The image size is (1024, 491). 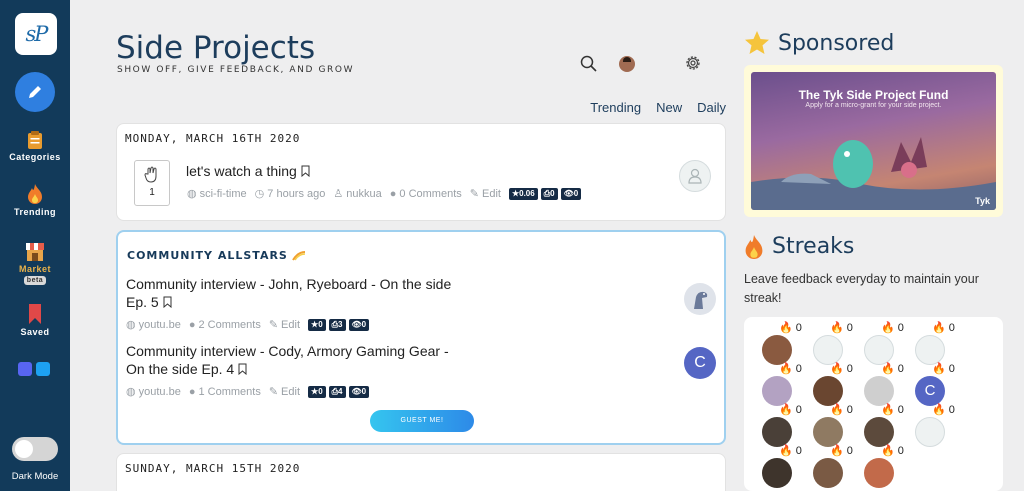 I want to click on sidebar-item-saved: Saved, so click(x=35, y=320).